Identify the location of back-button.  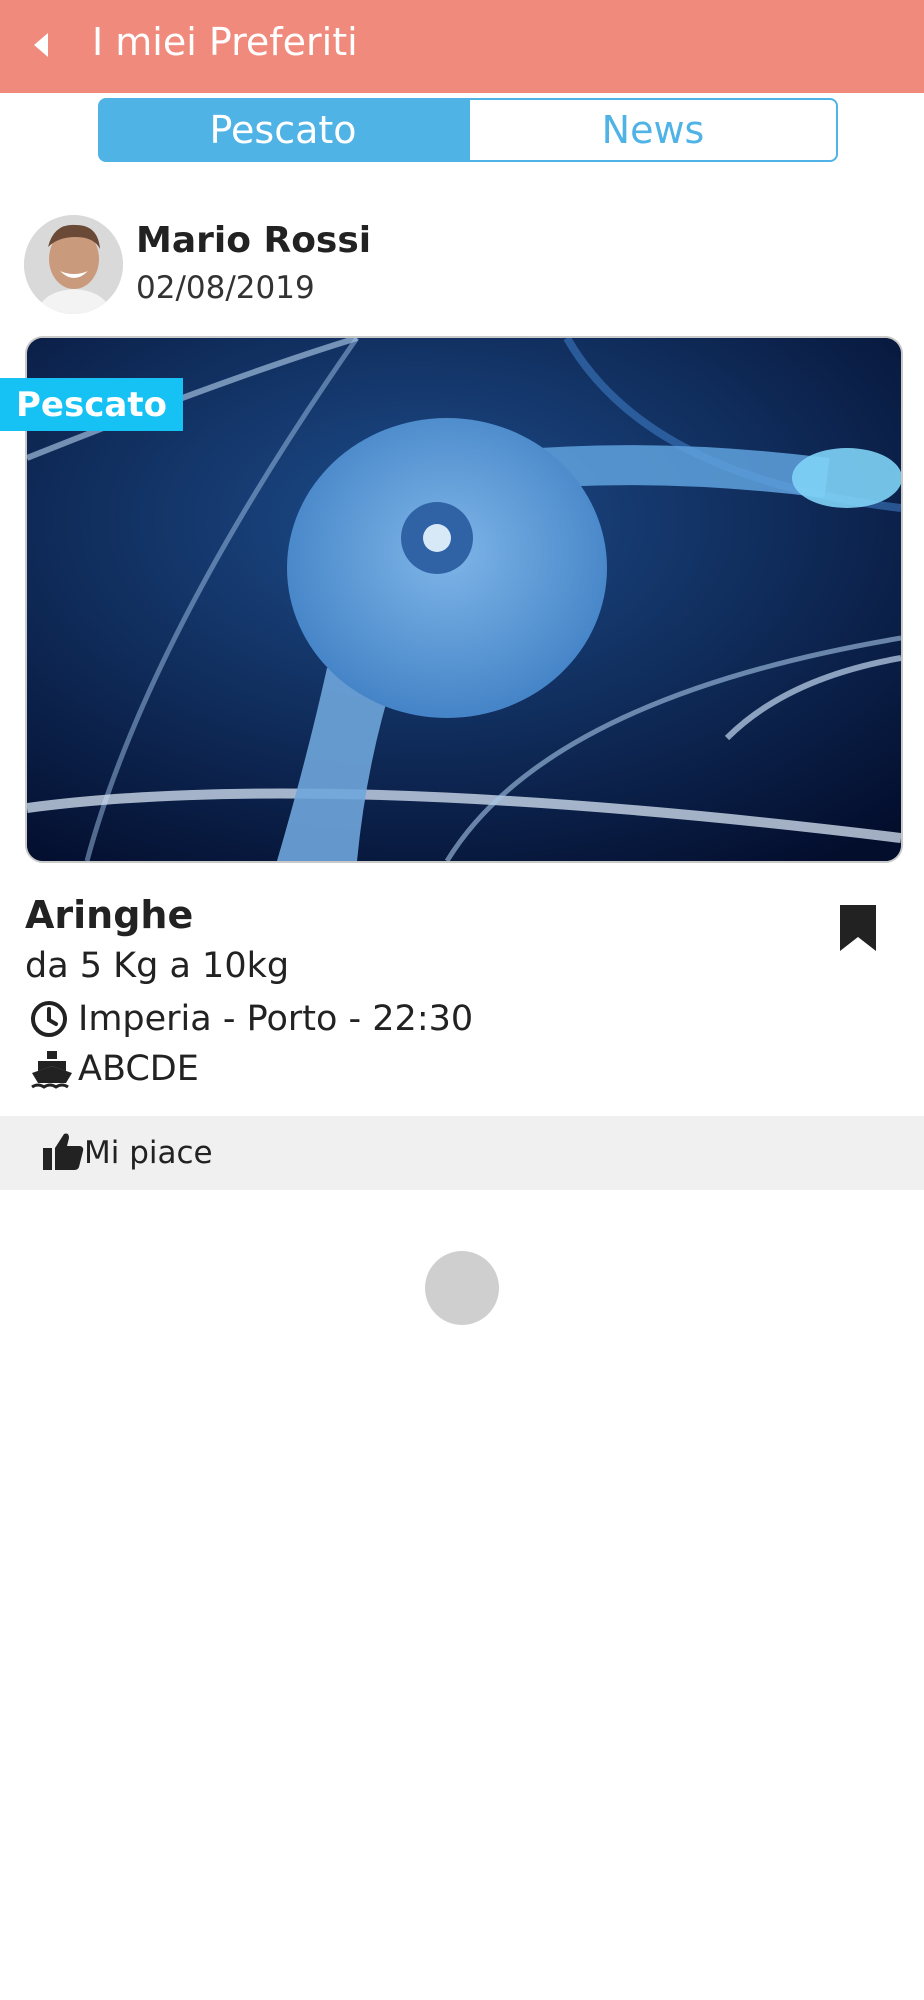
(41, 47).